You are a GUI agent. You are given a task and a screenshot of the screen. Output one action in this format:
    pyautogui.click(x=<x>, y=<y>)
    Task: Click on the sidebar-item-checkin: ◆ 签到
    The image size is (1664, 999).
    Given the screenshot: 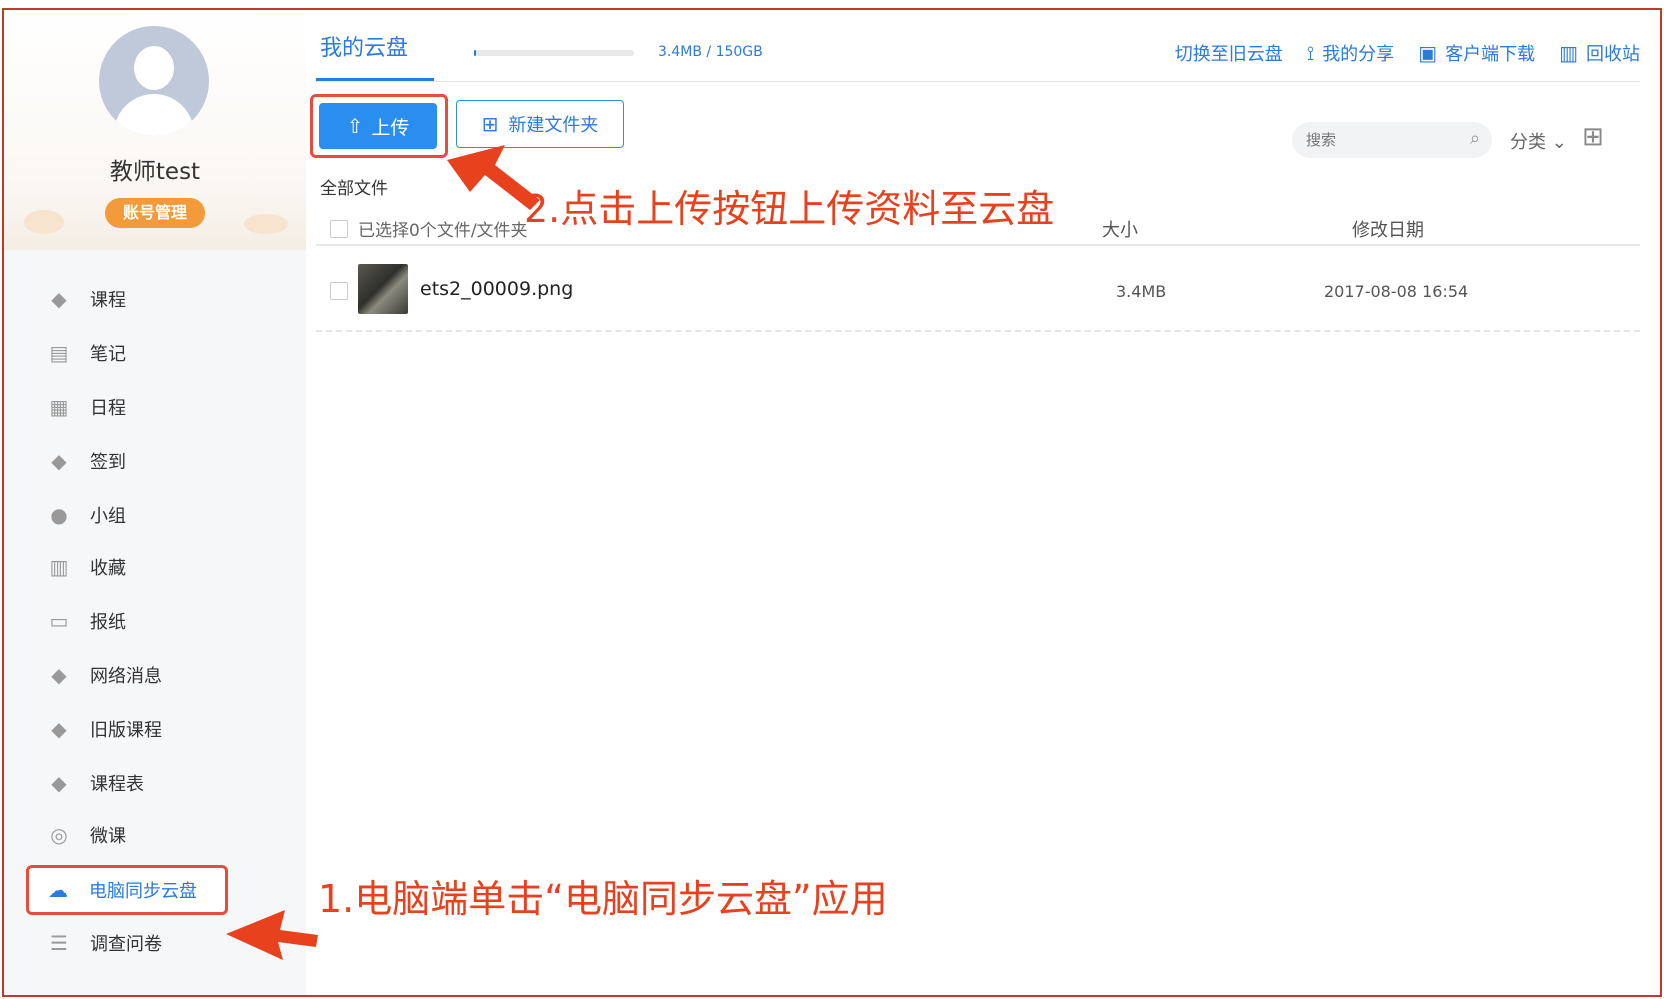 What is the action you would take?
    pyautogui.click(x=126, y=461)
    